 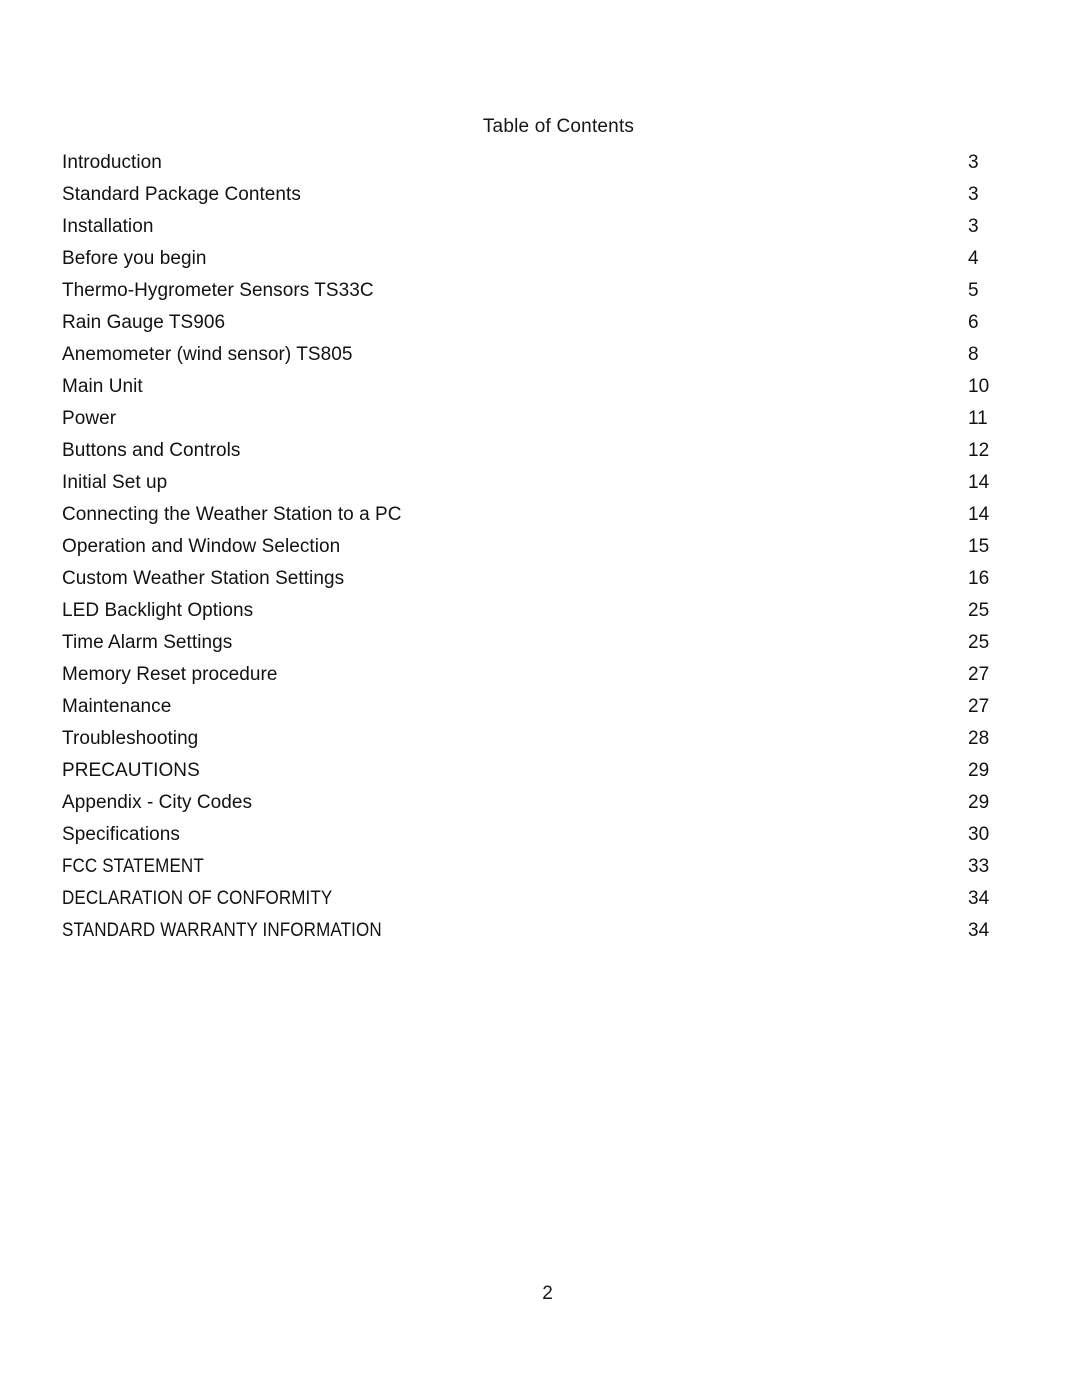 What do you see at coordinates (973, 322) in the screenshot?
I see `toc-entry-page-number: 6` at bounding box center [973, 322].